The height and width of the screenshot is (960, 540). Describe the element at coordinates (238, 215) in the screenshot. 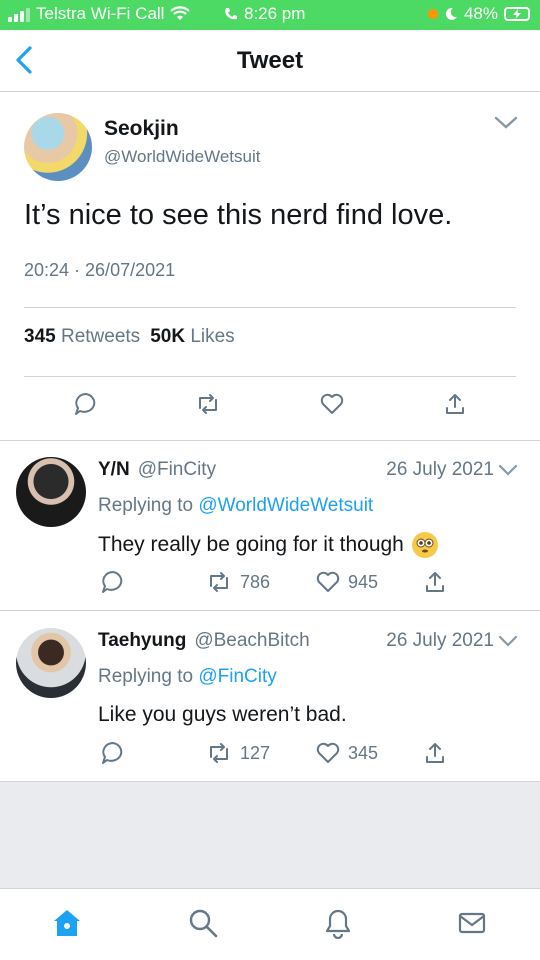

I see `tweet-text: It’s nice to see this nerd find love.` at that location.